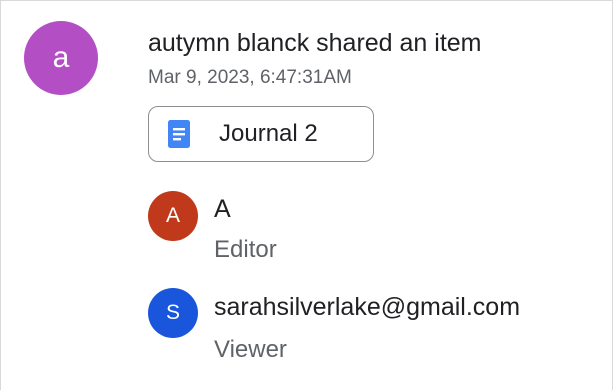  What do you see at coordinates (367, 307) in the screenshot?
I see `person-email: sarahsilverlake@gmail.com` at bounding box center [367, 307].